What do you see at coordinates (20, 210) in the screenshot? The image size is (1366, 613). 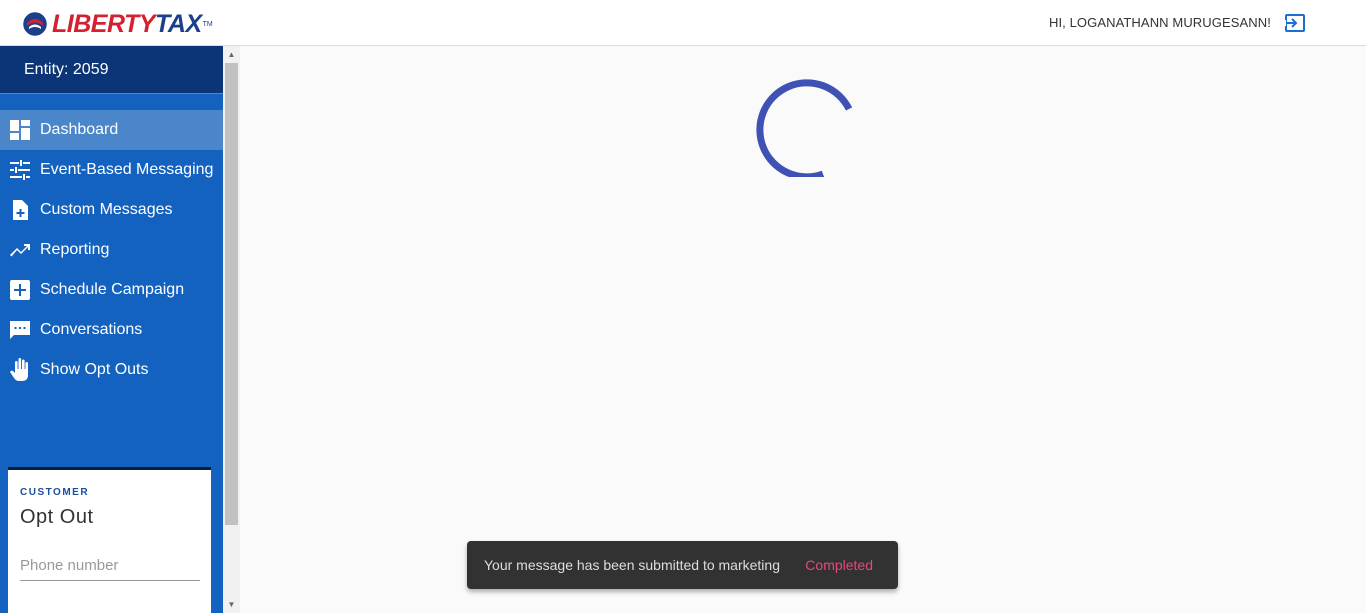 I see `file-add-icon` at bounding box center [20, 210].